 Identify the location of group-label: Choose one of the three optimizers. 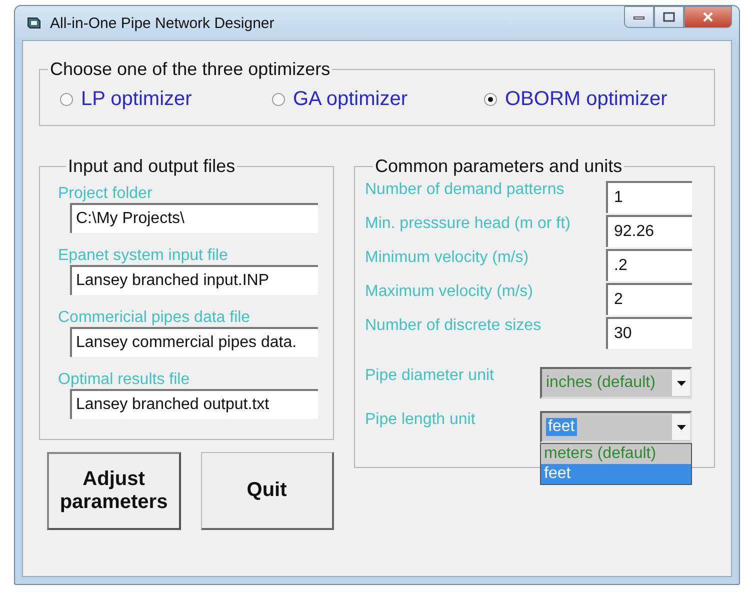
(190, 69).